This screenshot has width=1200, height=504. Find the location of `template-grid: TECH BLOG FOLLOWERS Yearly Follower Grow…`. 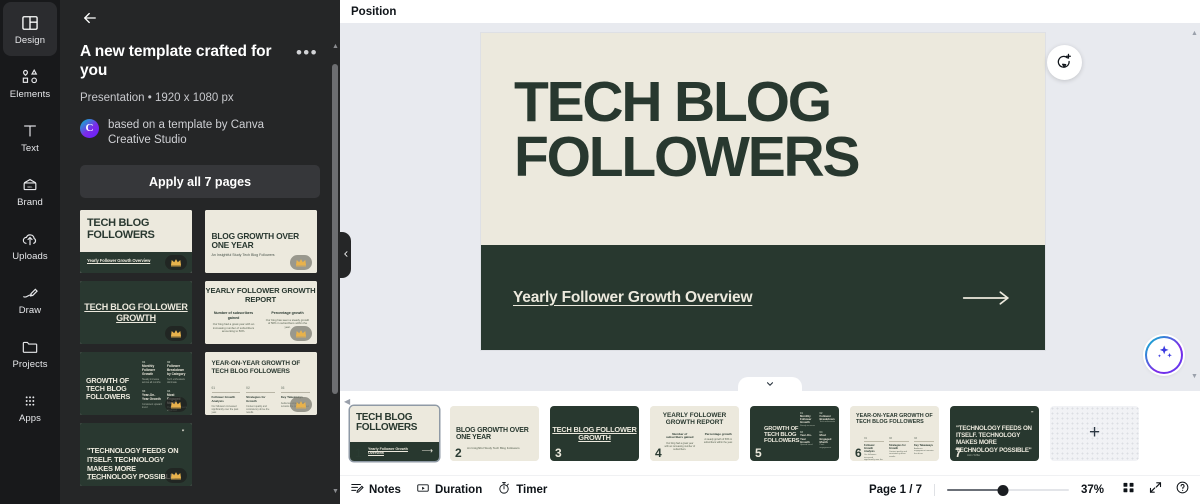

template-grid: TECH BLOG FOLLOWERS Yearly Follower Grow… is located at coordinates (200, 348).